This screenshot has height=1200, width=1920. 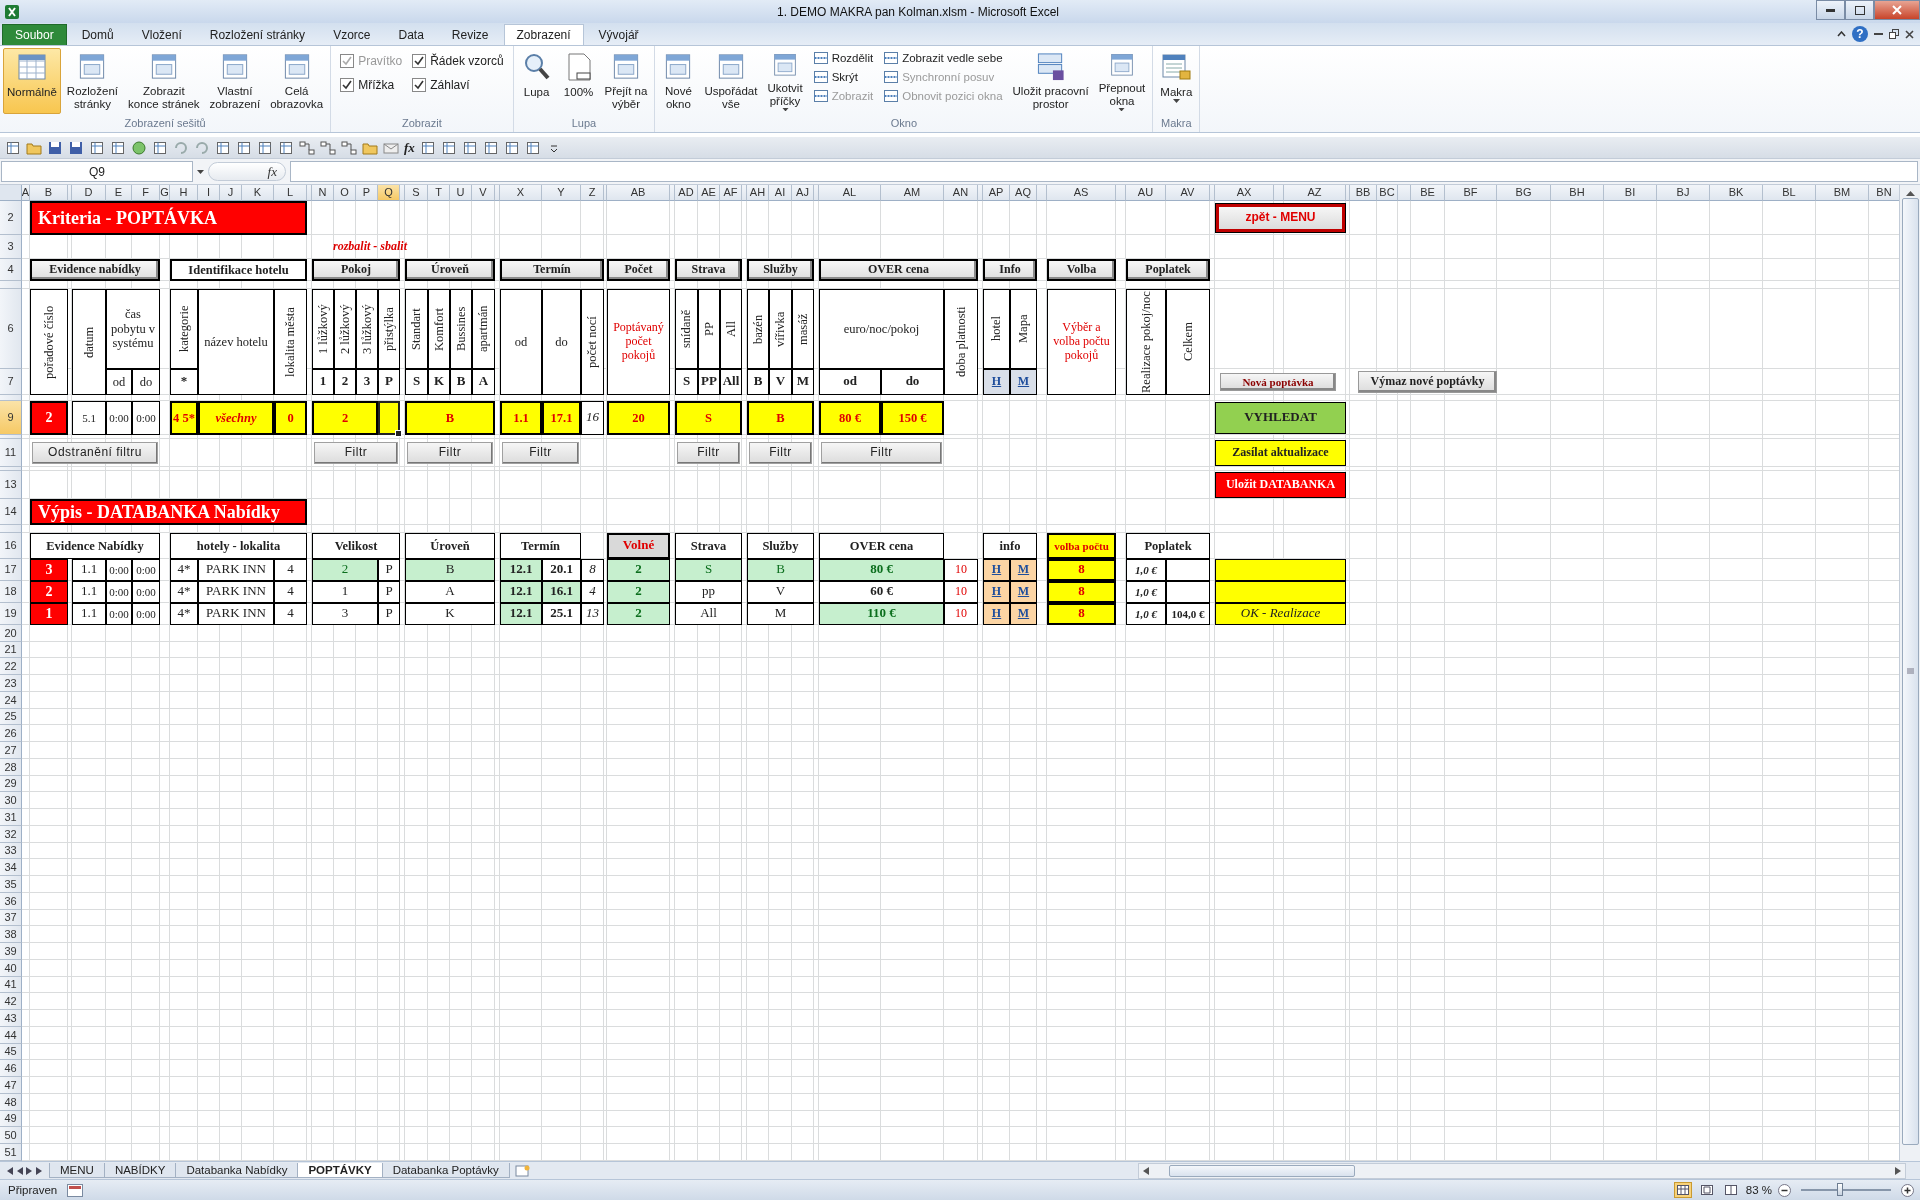 What do you see at coordinates (11, 951) in the screenshot?
I see `row-header: 39` at bounding box center [11, 951].